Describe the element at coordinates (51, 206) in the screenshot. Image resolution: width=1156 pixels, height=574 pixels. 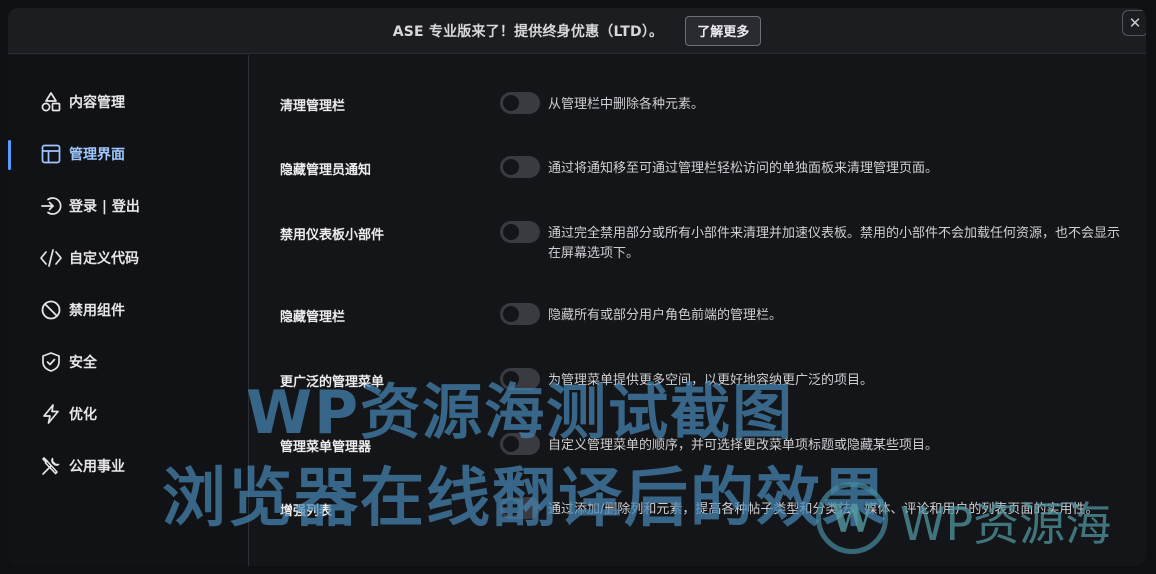
I see `login-icon` at that location.